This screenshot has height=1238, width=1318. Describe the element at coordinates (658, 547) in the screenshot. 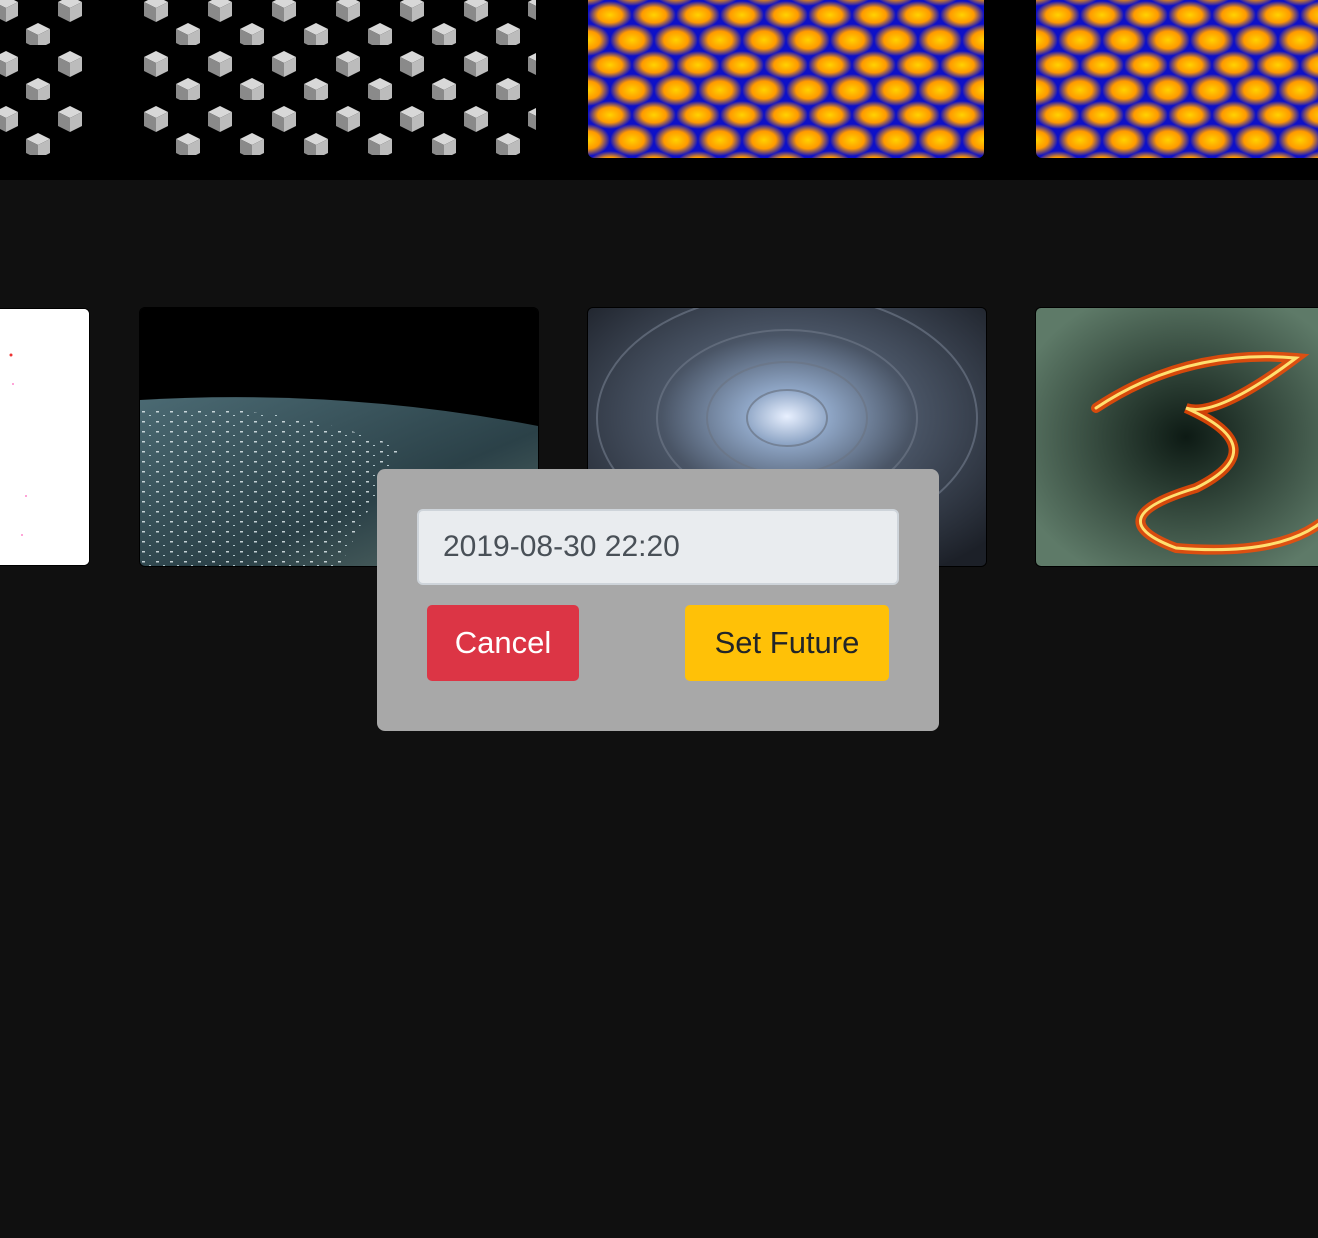

I see `datetime-input` at that location.